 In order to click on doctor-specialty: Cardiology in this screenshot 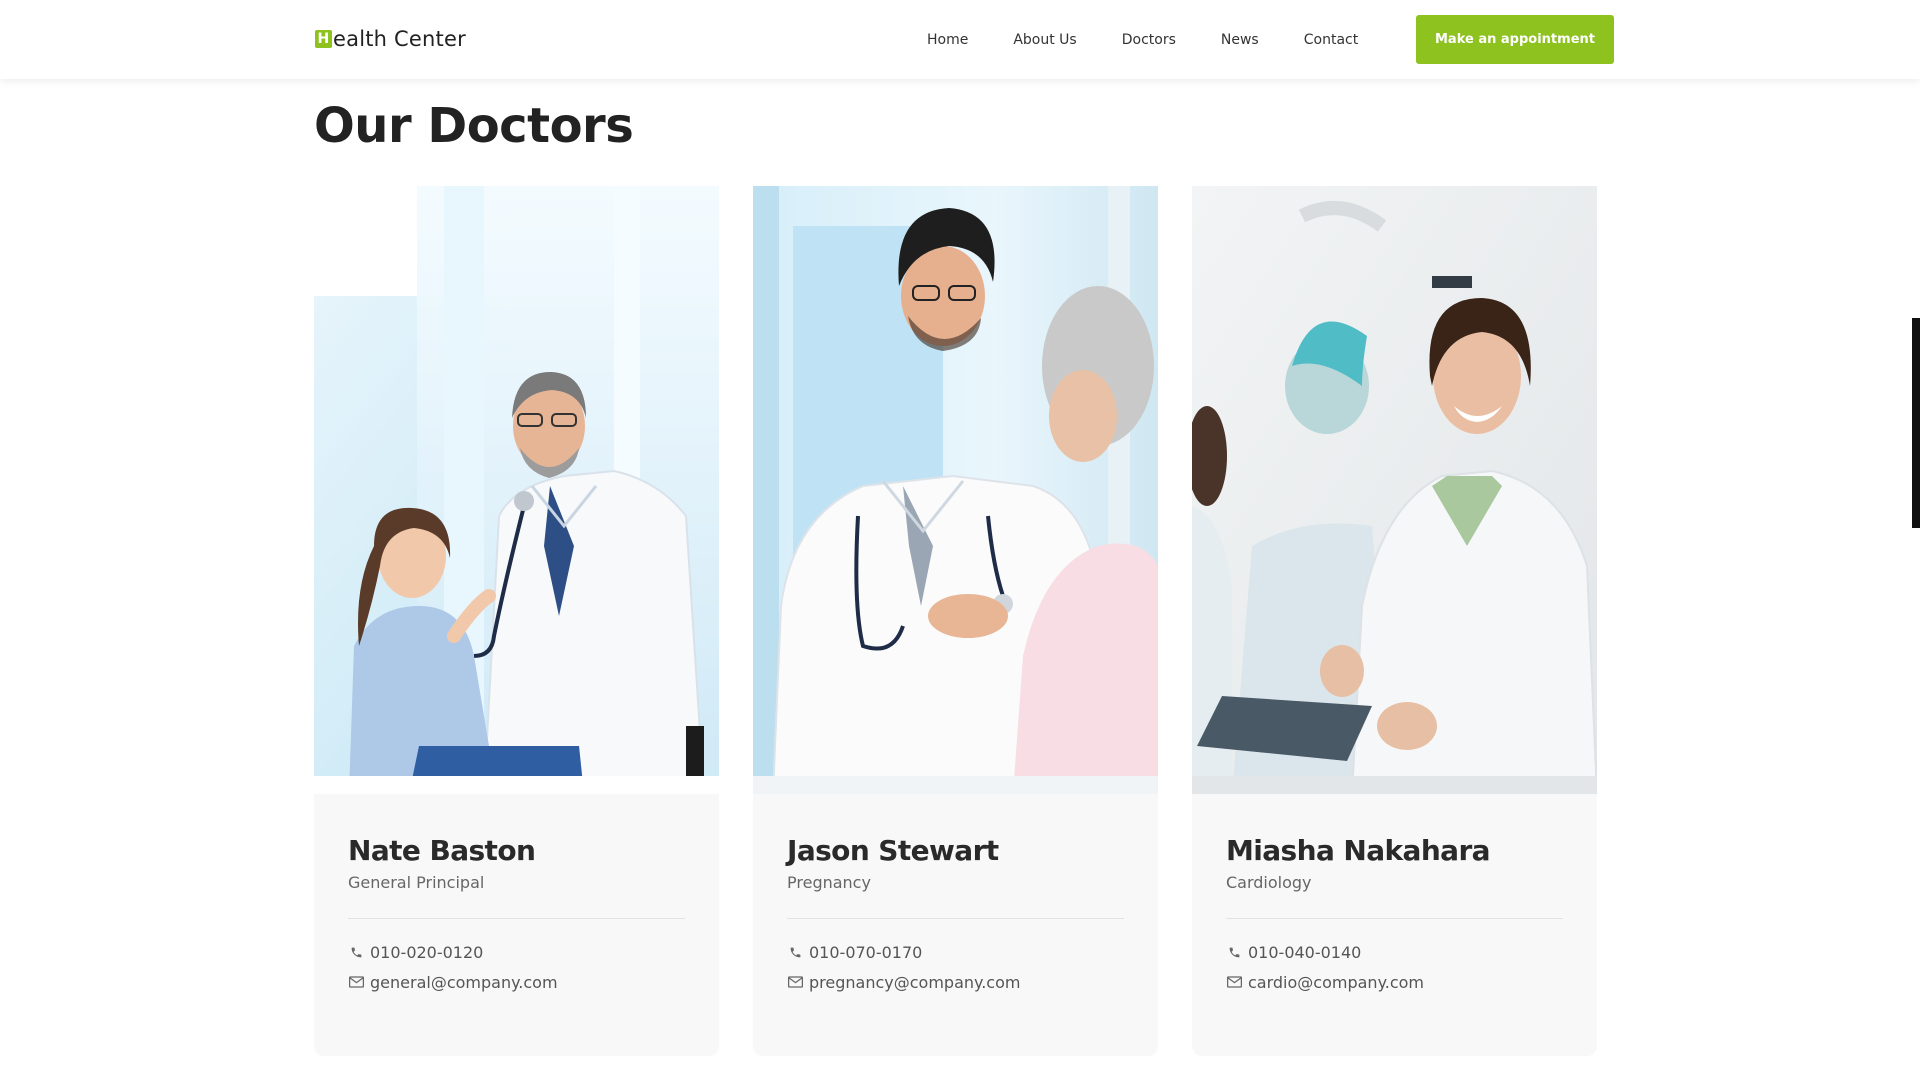, I will do `click(1269, 882)`.